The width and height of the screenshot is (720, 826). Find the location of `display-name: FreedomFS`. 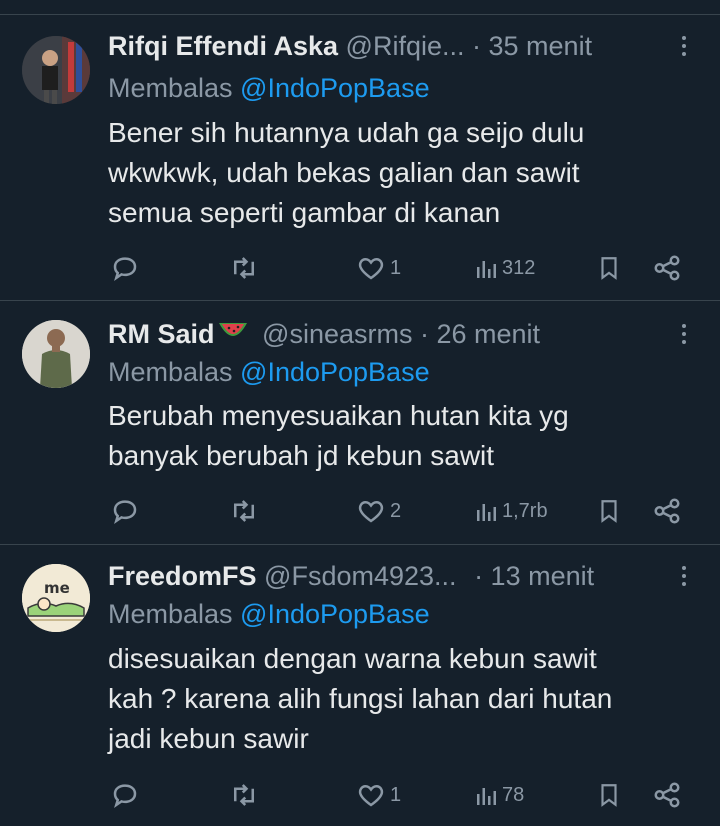

display-name: FreedomFS is located at coordinates (182, 576).